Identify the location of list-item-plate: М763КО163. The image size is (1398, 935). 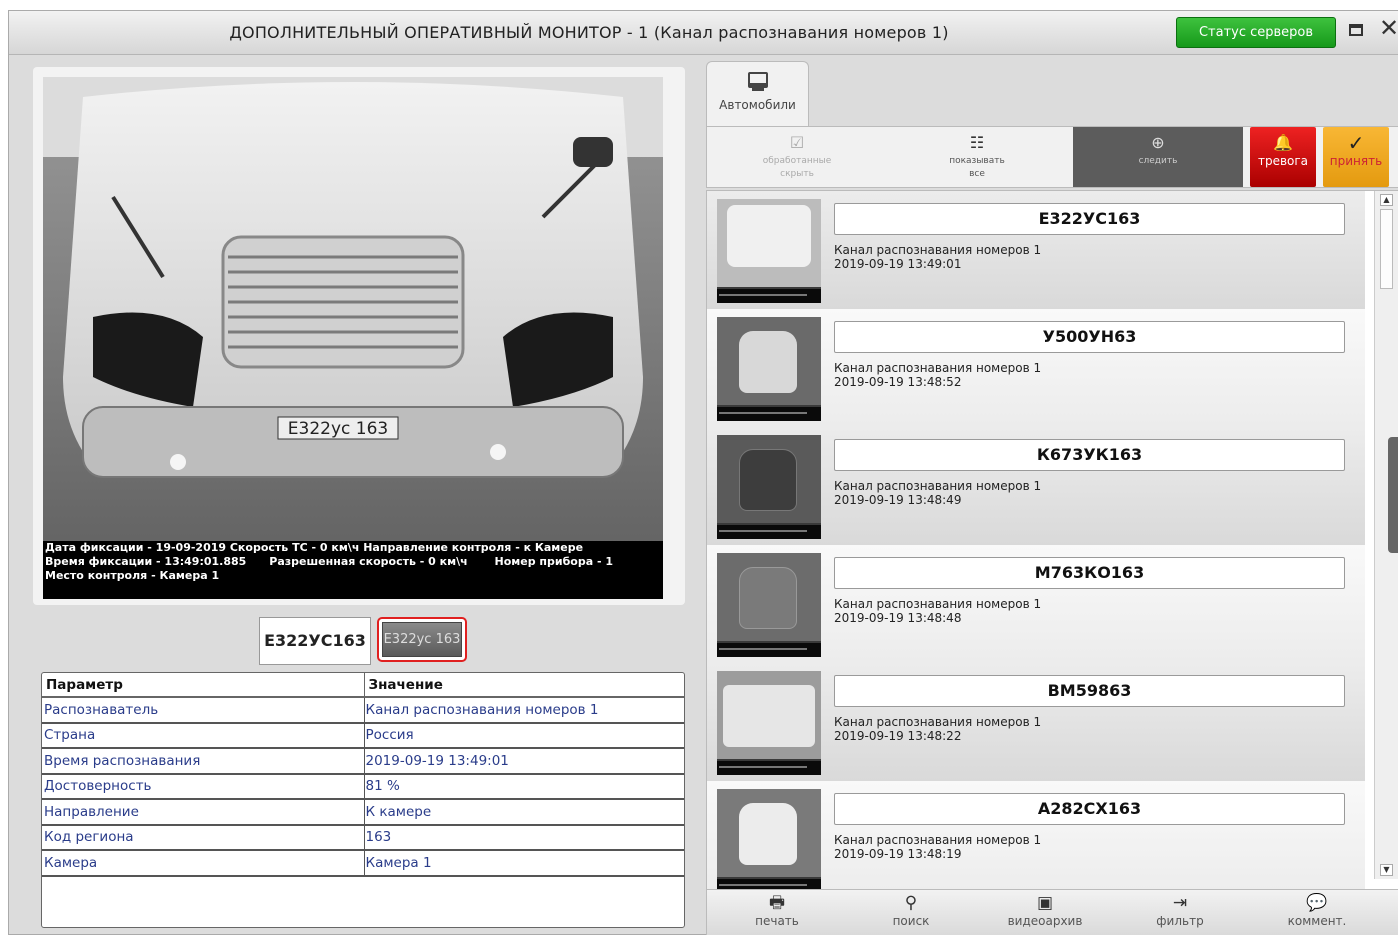
(1089, 573).